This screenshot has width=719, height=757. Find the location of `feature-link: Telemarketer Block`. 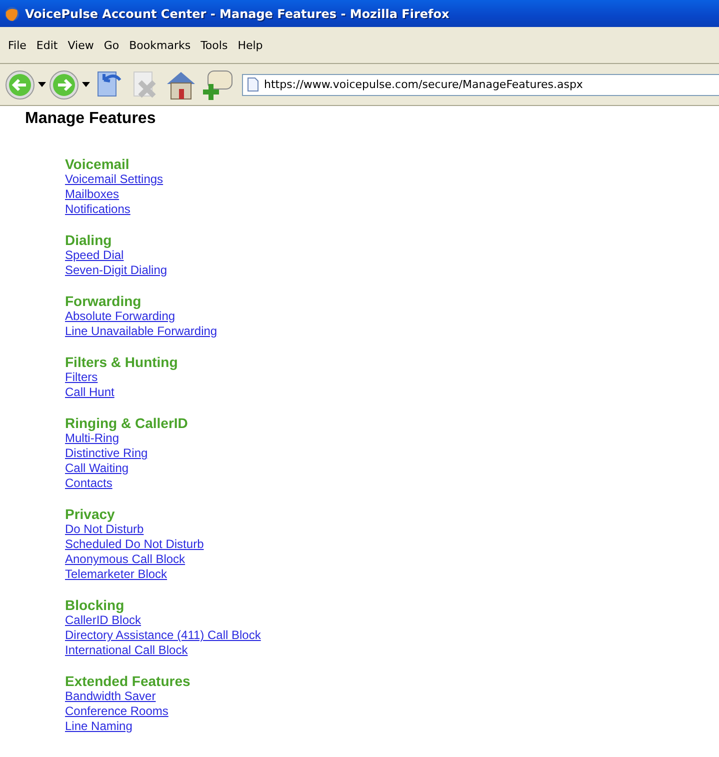

feature-link: Telemarketer Block is located at coordinates (116, 574).